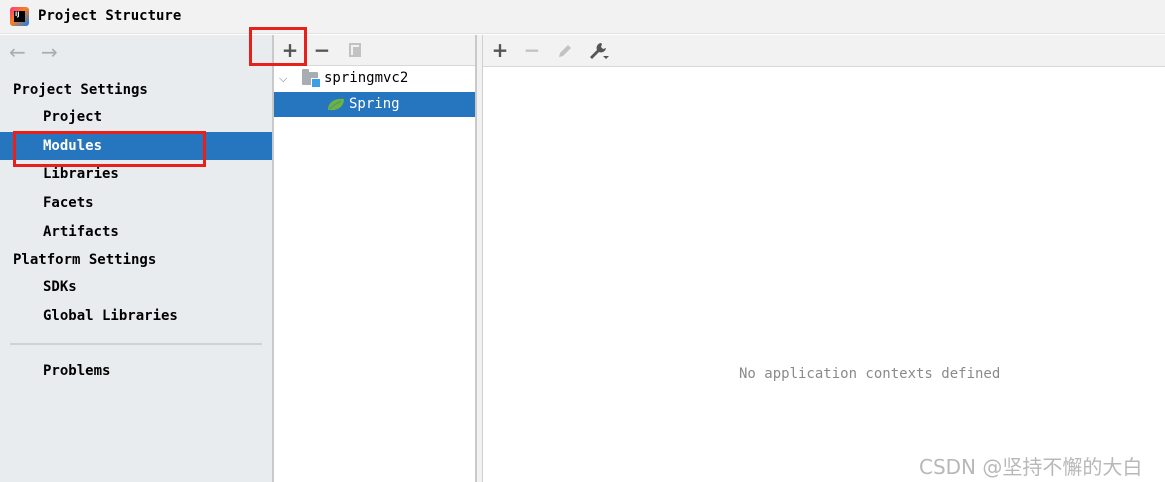 This screenshot has height=482, width=1165. What do you see at coordinates (870, 374) in the screenshot?
I see `empty-contexts-message: No application contexts defined` at bounding box center [870, 374].